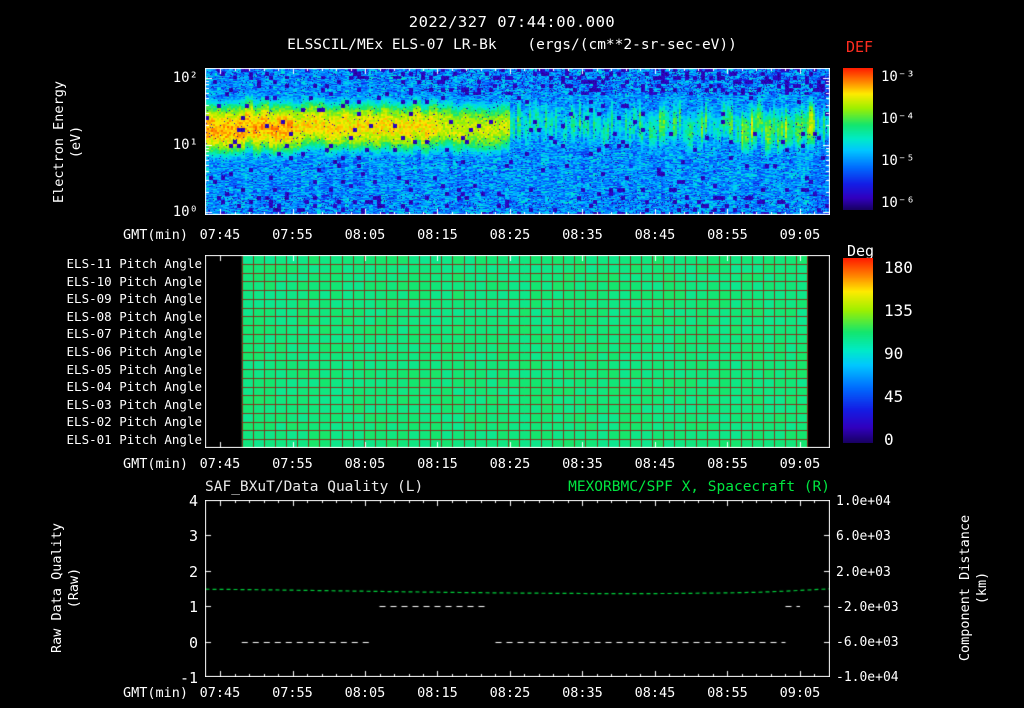  Describe the element at coordinates (134, 281) in the screenshot. I see `pitch-row-label: ELS-10 Pitch Angle` at that location.